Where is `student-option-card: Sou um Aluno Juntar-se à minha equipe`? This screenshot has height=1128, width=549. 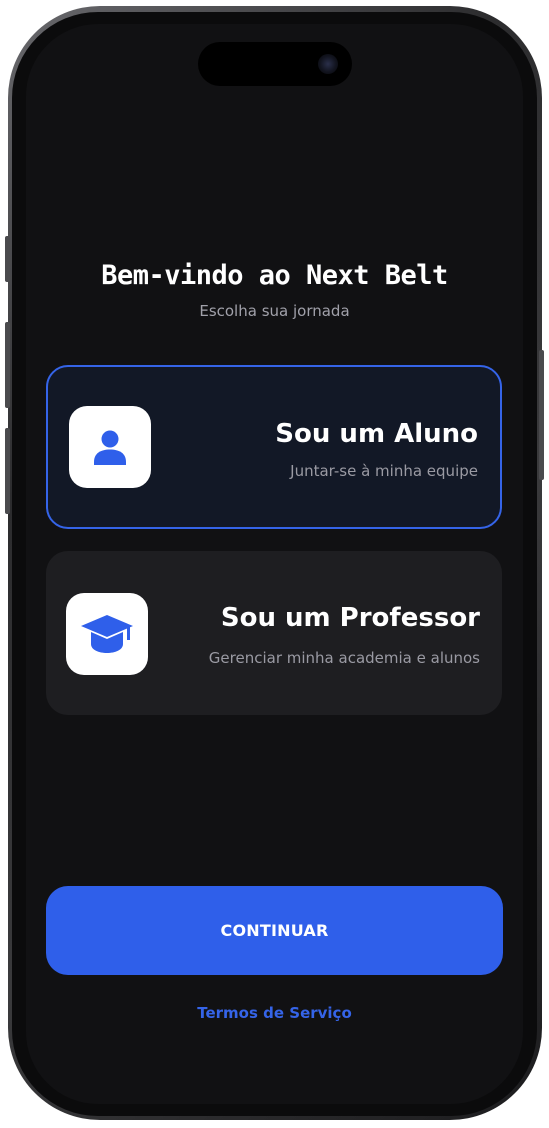
student-option-card: Sou um Aluno Juntar-se à minha equipe is located at coordinates (274, 447).